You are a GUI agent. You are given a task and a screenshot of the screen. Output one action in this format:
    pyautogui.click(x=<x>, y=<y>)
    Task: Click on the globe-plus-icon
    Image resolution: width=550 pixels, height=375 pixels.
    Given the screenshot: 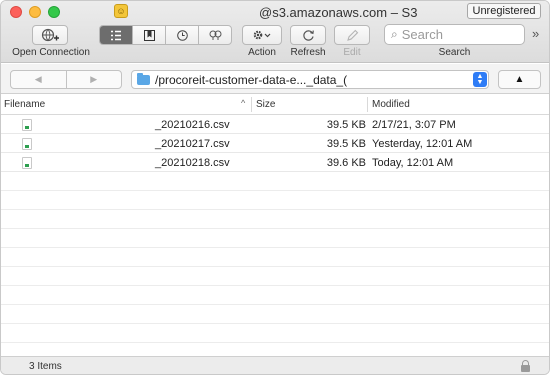 What is the action you would take?
    pyautogui.click(x=50, y=35)
    